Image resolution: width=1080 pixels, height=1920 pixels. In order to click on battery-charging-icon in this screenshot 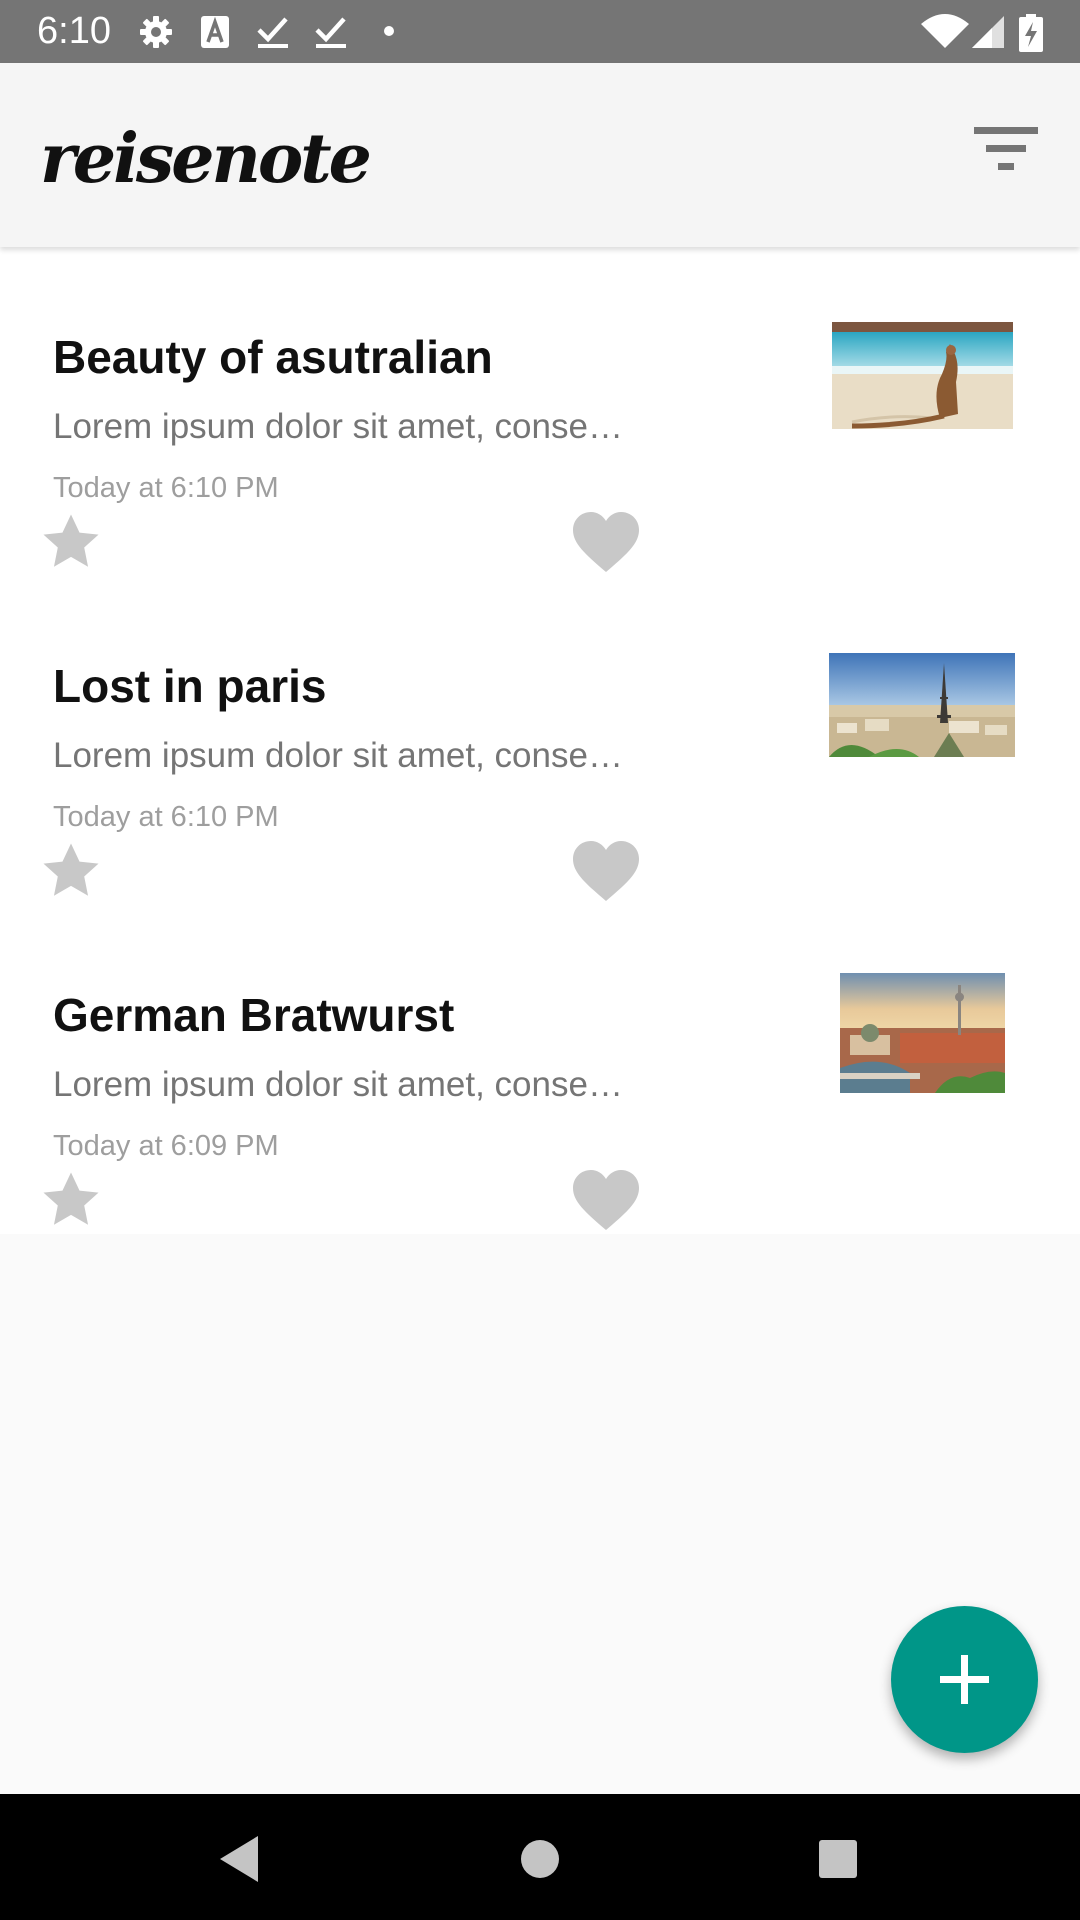, I will do `click(1031, 33)`.